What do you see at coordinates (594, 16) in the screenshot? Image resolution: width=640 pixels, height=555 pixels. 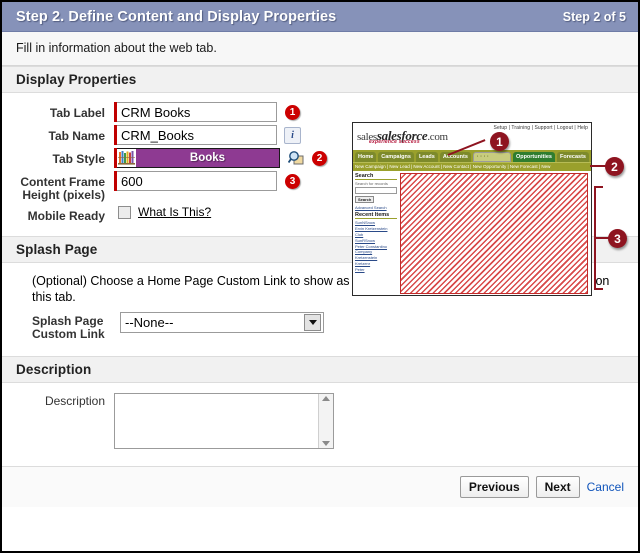 I see `step-counter: Step 2 of 5` at bounding box center [594, 16].